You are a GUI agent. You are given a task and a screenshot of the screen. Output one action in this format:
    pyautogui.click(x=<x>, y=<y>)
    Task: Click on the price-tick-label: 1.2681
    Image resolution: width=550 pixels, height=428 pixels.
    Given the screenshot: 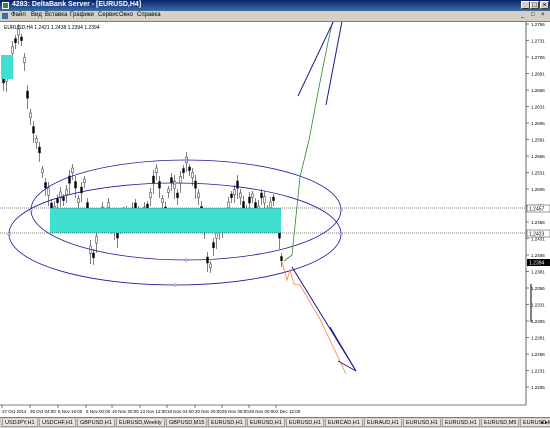 What is the action you would take?
    pyautogui.click(x=538, y=74)
    